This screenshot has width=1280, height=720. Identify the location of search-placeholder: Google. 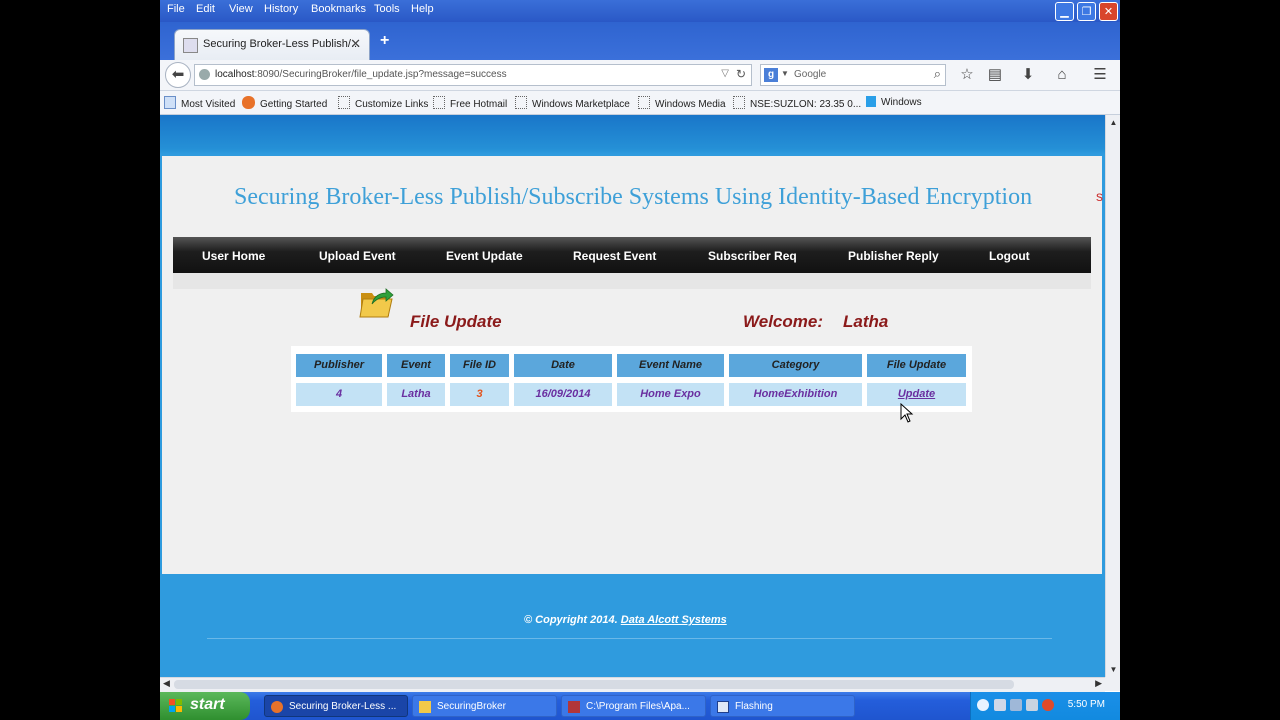
(810, 74).